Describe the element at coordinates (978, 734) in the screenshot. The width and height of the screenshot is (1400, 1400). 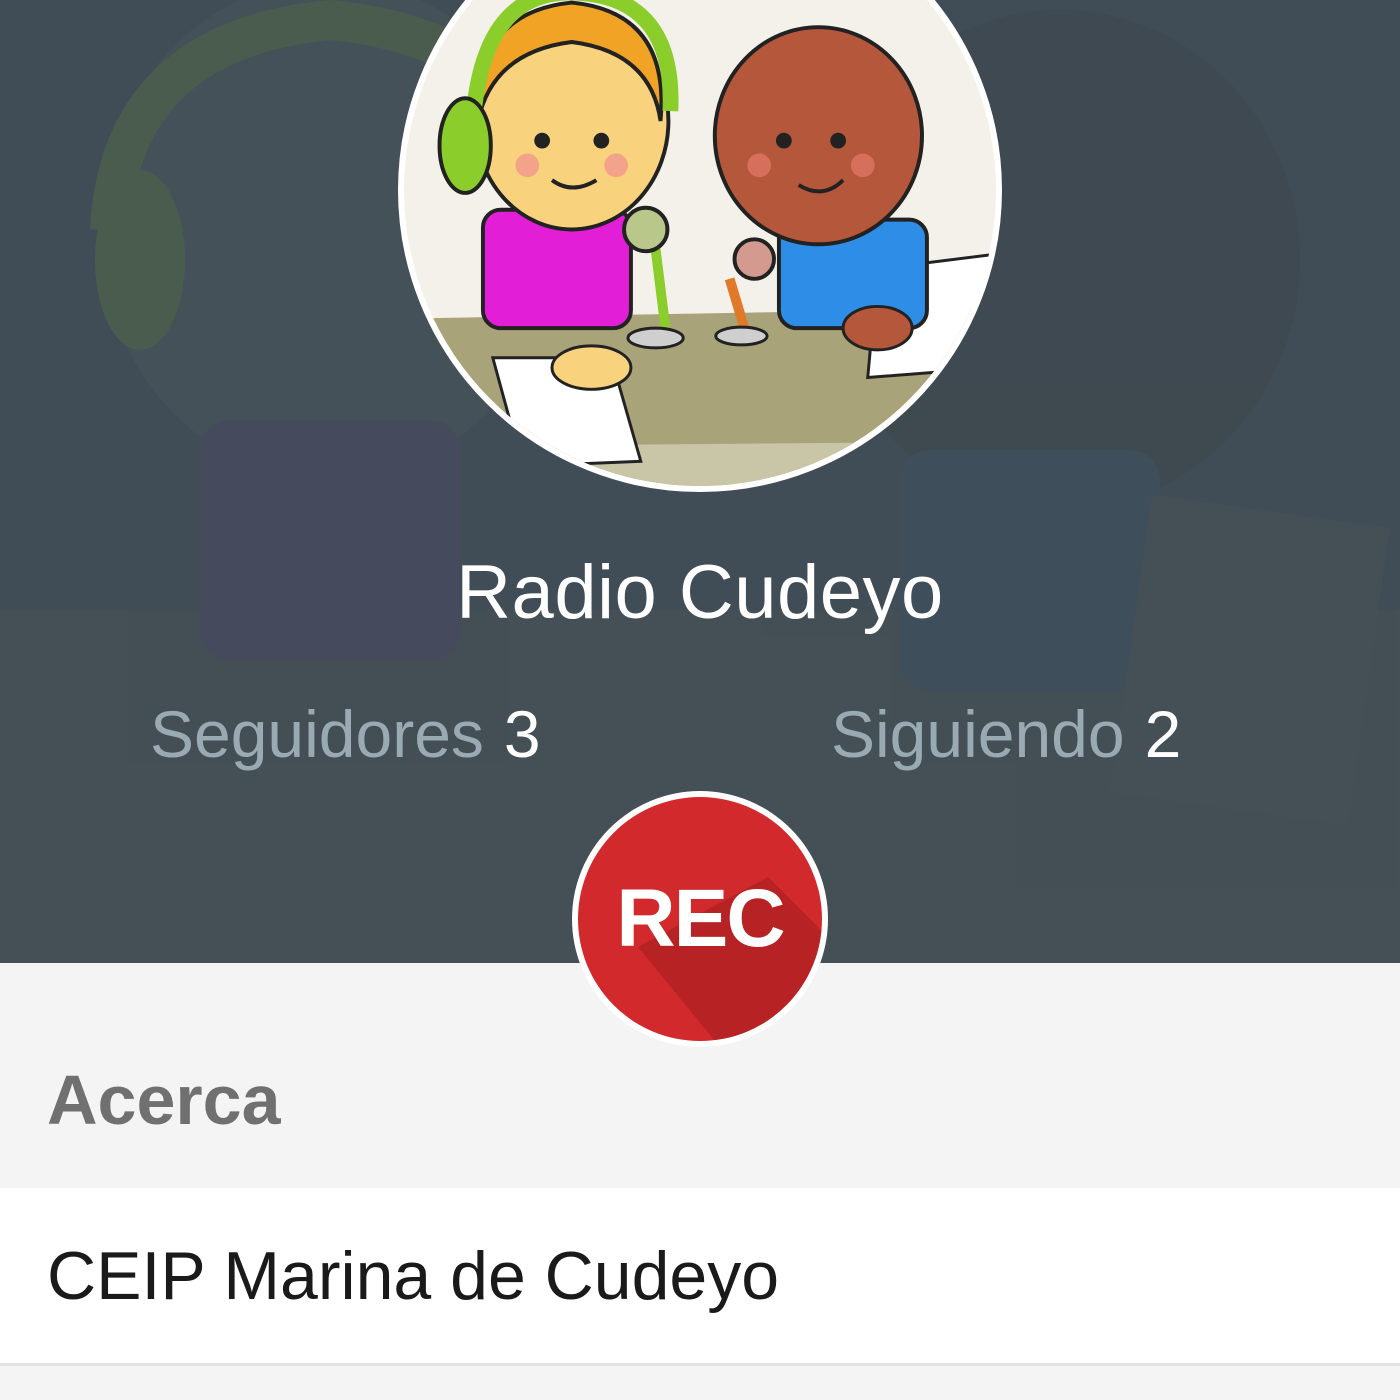
I see `following-label: Siguiendo` at that location.